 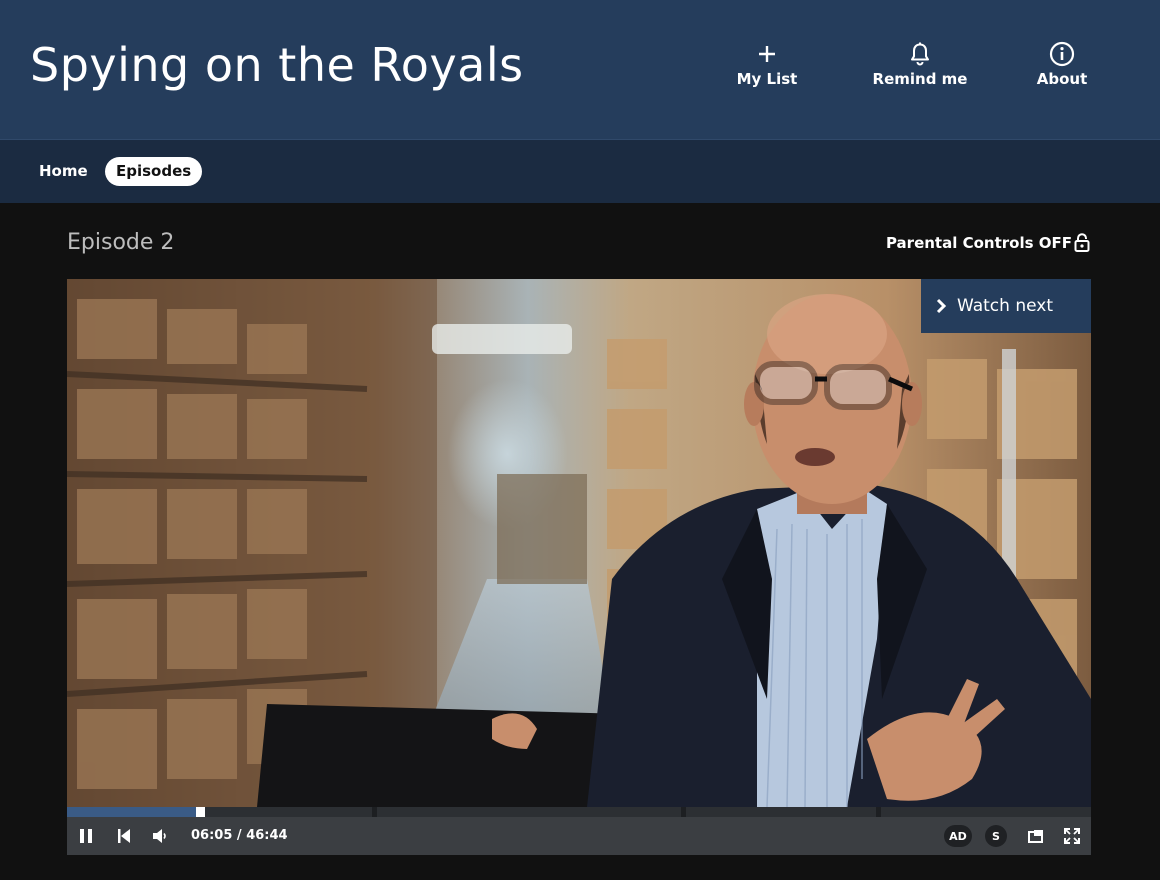 What do you see at coordinates (920, 79) in the screenshot?
I see `remind-me-label: Remind me` at bounding box center [920, 79].